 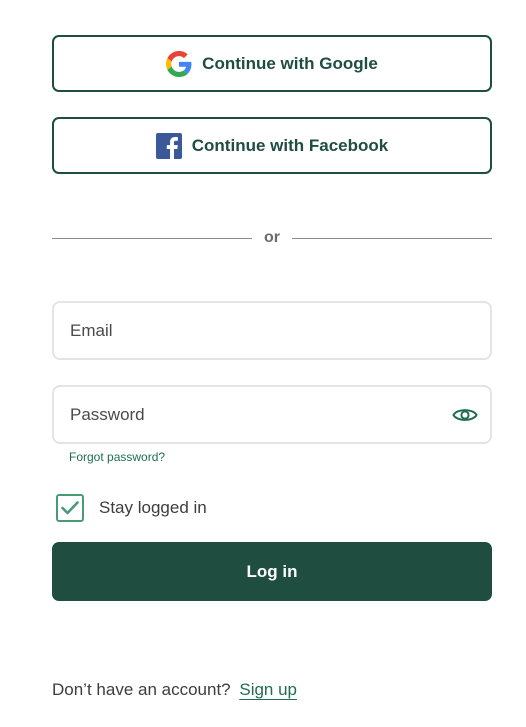 What do you see at coordinates (168, 145) in the screenshot?
I see `facebook-icon` at bounding box center [168, 145].